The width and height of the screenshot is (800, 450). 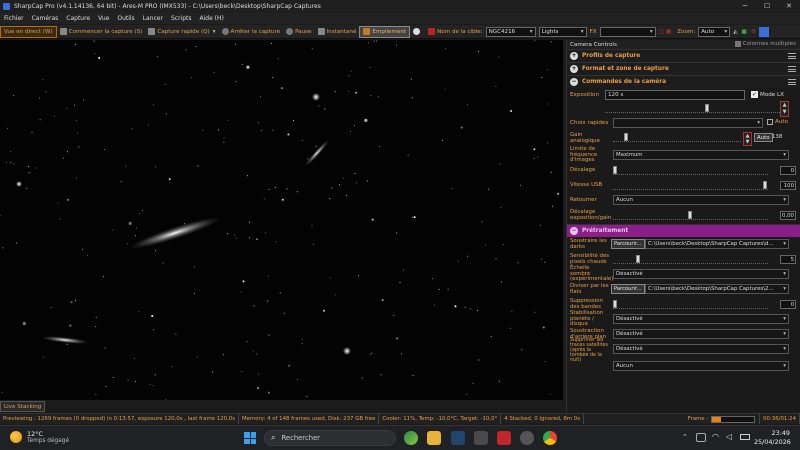 I want to click on stacking-button: Empilement, so click(x=385, y=31).